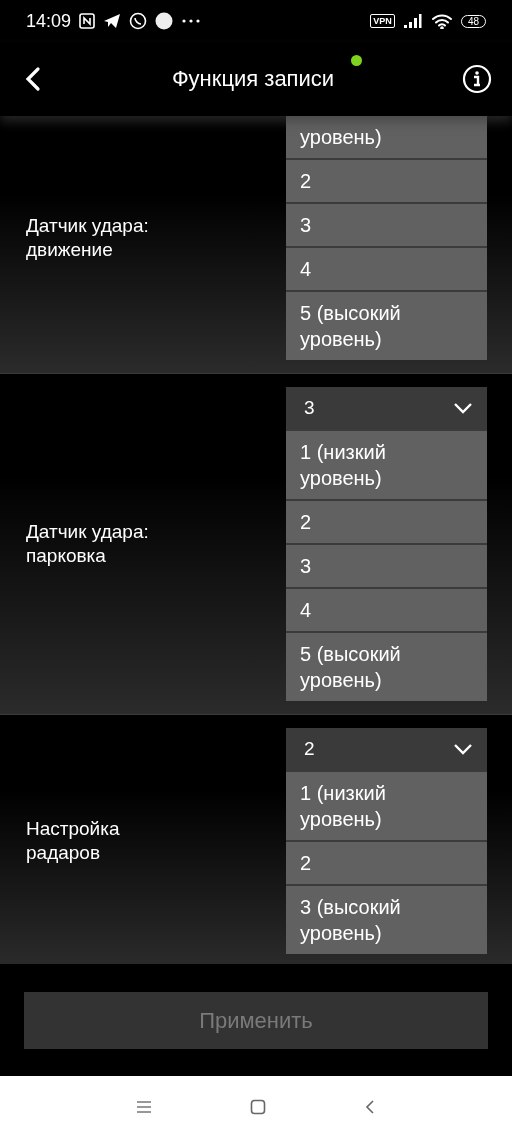 The image size is (512, 1138). Describe the element at coordinates (441, 21) in the screenshot. I see `wifi-icon` at that location.